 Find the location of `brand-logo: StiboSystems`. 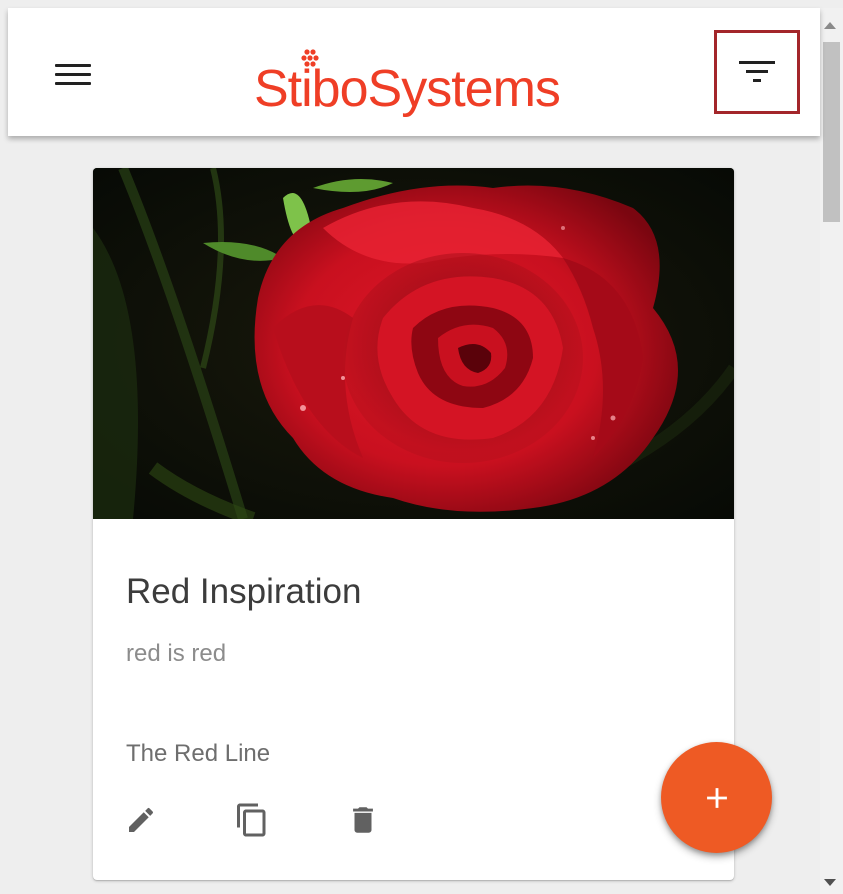

brand-logo: StiboSystems is located at coordinates (432, 83).